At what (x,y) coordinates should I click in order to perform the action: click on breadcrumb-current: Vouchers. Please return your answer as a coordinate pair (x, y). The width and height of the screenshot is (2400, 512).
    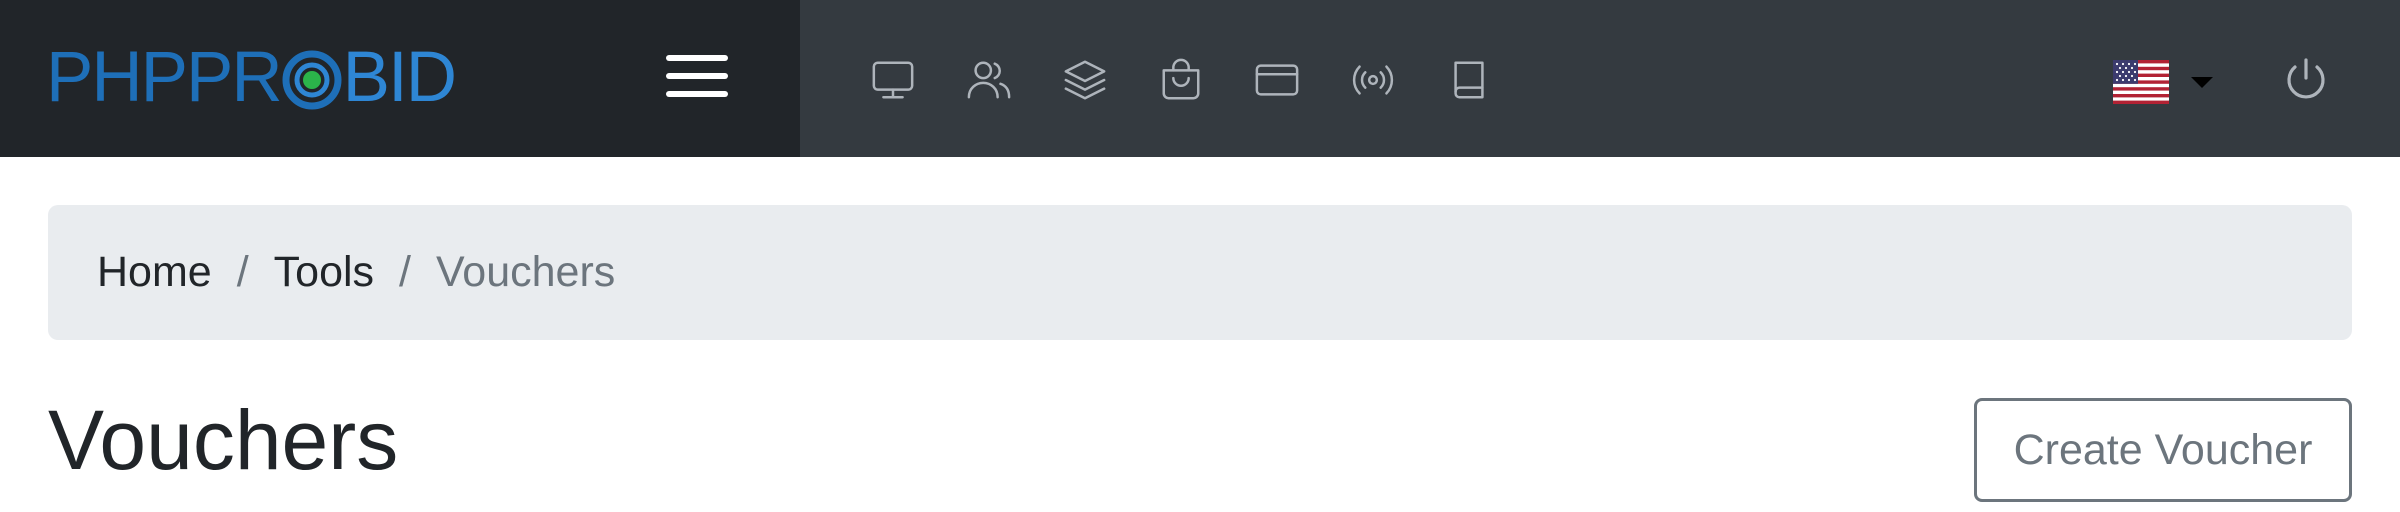
    Looking at the image, I should click on (526, 272).